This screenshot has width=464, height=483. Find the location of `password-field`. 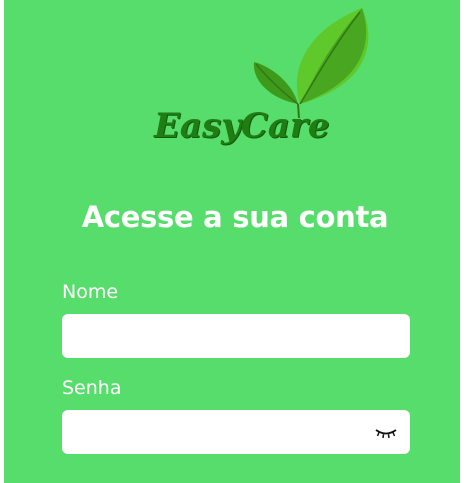

password-field is located at coordinates (236, 432).